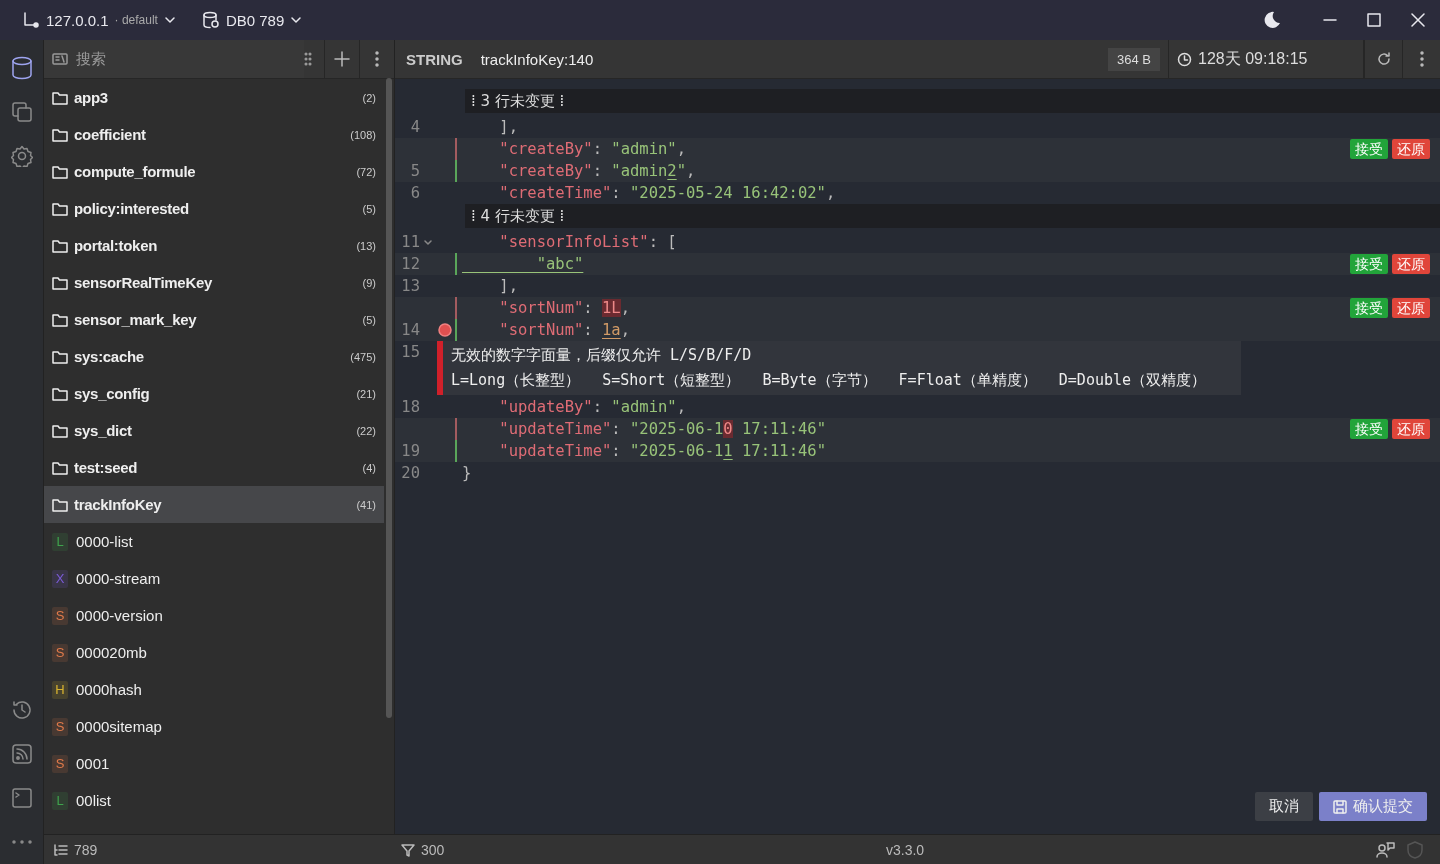 The height and width of the screenshot is (864, 1440). What do you see at coordinates (428, 242) in the screenshot?
I see `fold-chevron-icon` at bounding box center [428, 242].